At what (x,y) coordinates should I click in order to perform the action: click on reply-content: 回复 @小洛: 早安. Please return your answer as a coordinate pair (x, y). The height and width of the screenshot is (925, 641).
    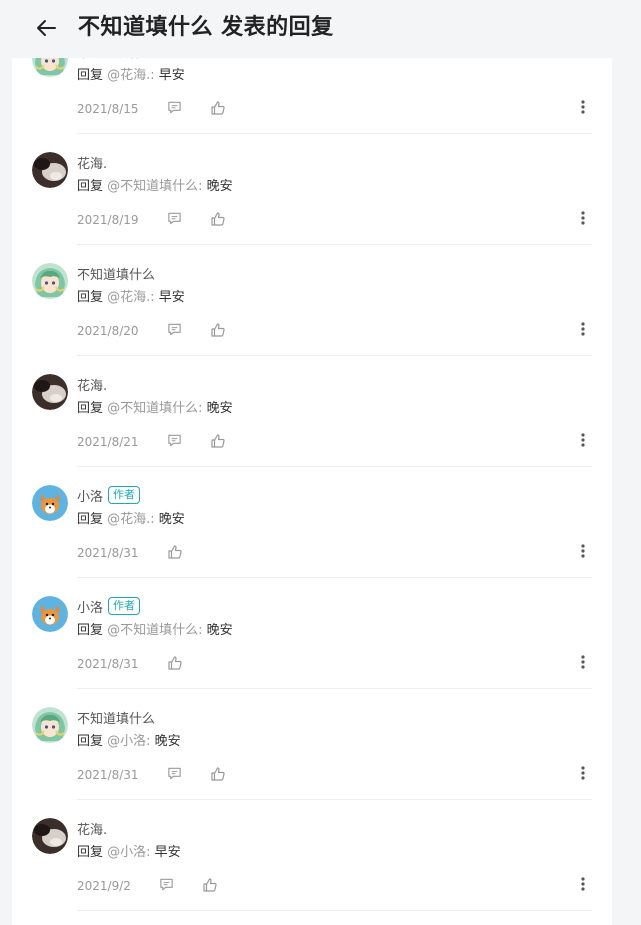
    Looking at the image, I should click on (129, 853).